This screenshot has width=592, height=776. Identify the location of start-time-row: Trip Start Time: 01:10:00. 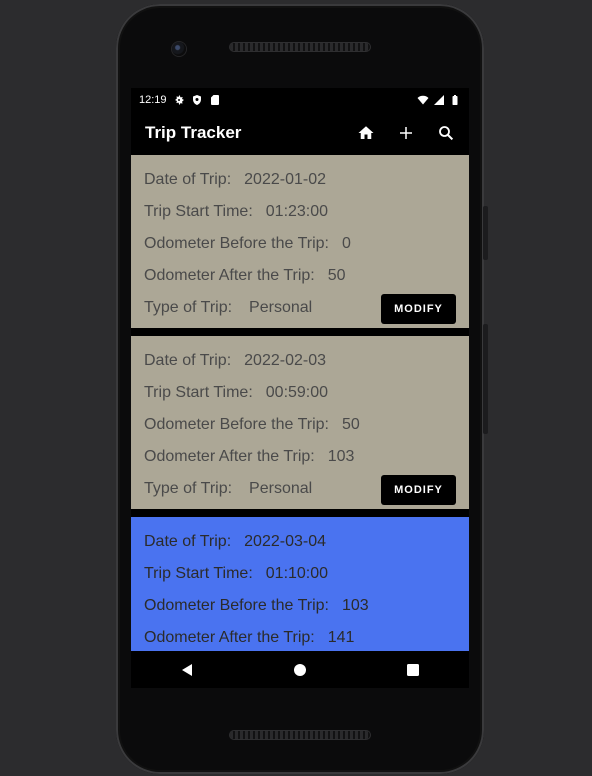
(236, 574).